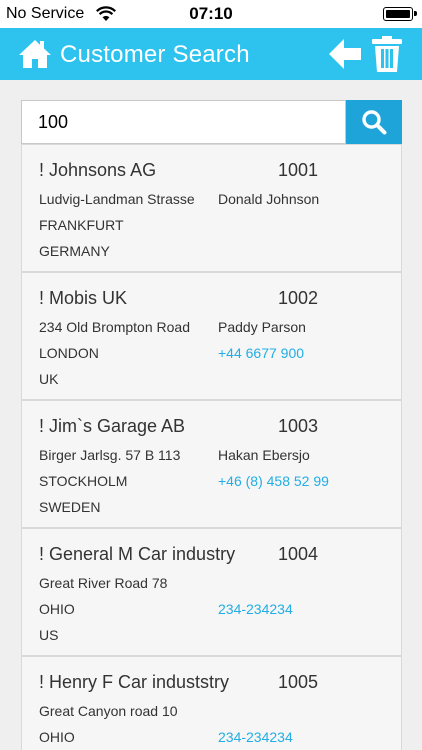 This screenshot has width=422, height=750. I want to click on customer-city: STOCKHOLM, so click(83, 481).